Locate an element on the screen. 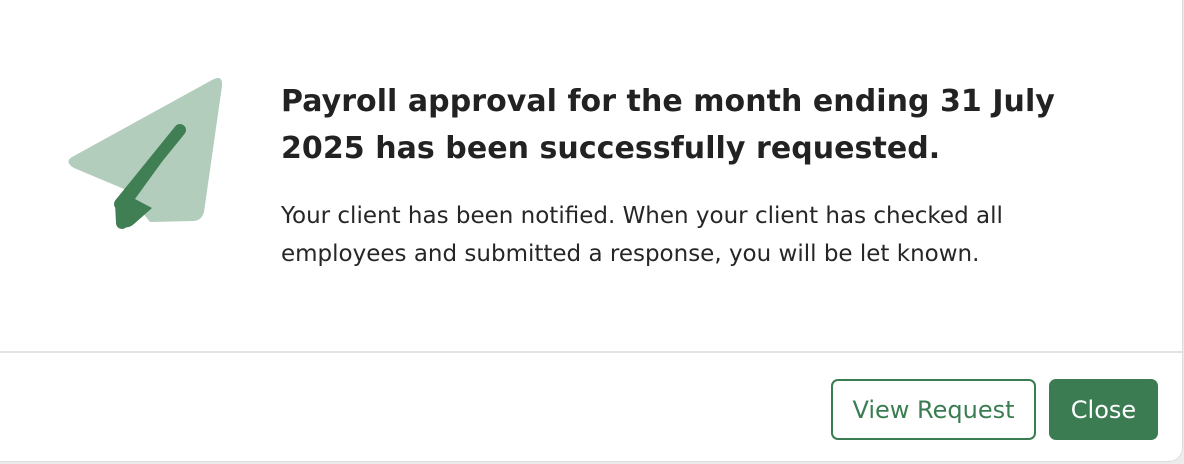  view-request-button: View Request is located at coordinates (933, 409).